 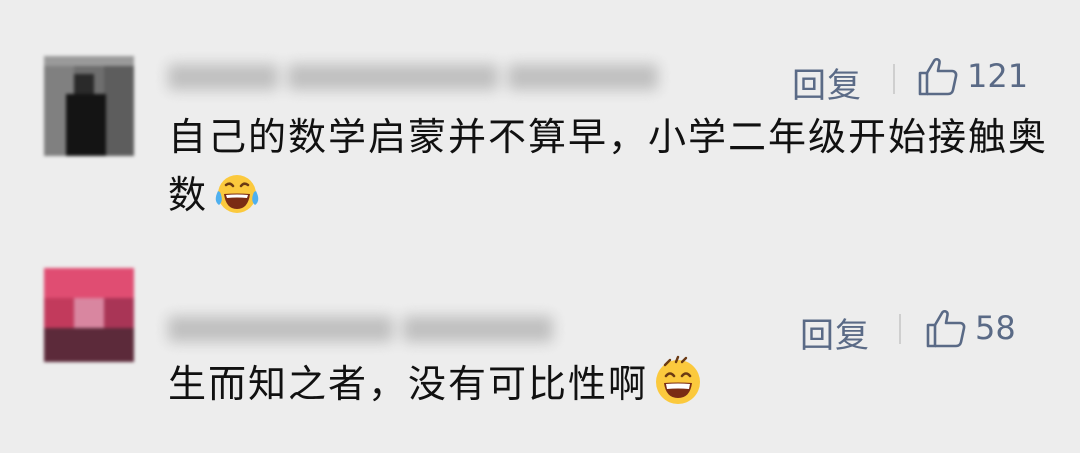 What do you see at coordinates (237, 202) in the screenshot?
I see `laughing-tears-emoji-icon` at bounding box center [237, 202].